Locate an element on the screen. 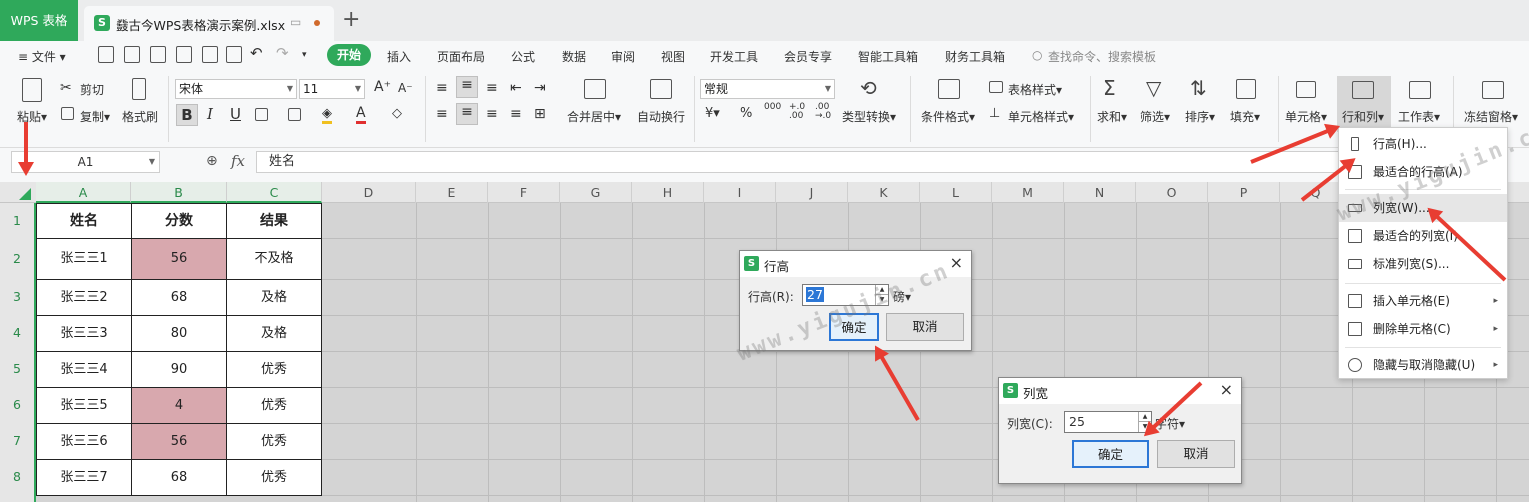 The image size is (1529, 502). print-preview-icon is located at coordinates (210, 54).